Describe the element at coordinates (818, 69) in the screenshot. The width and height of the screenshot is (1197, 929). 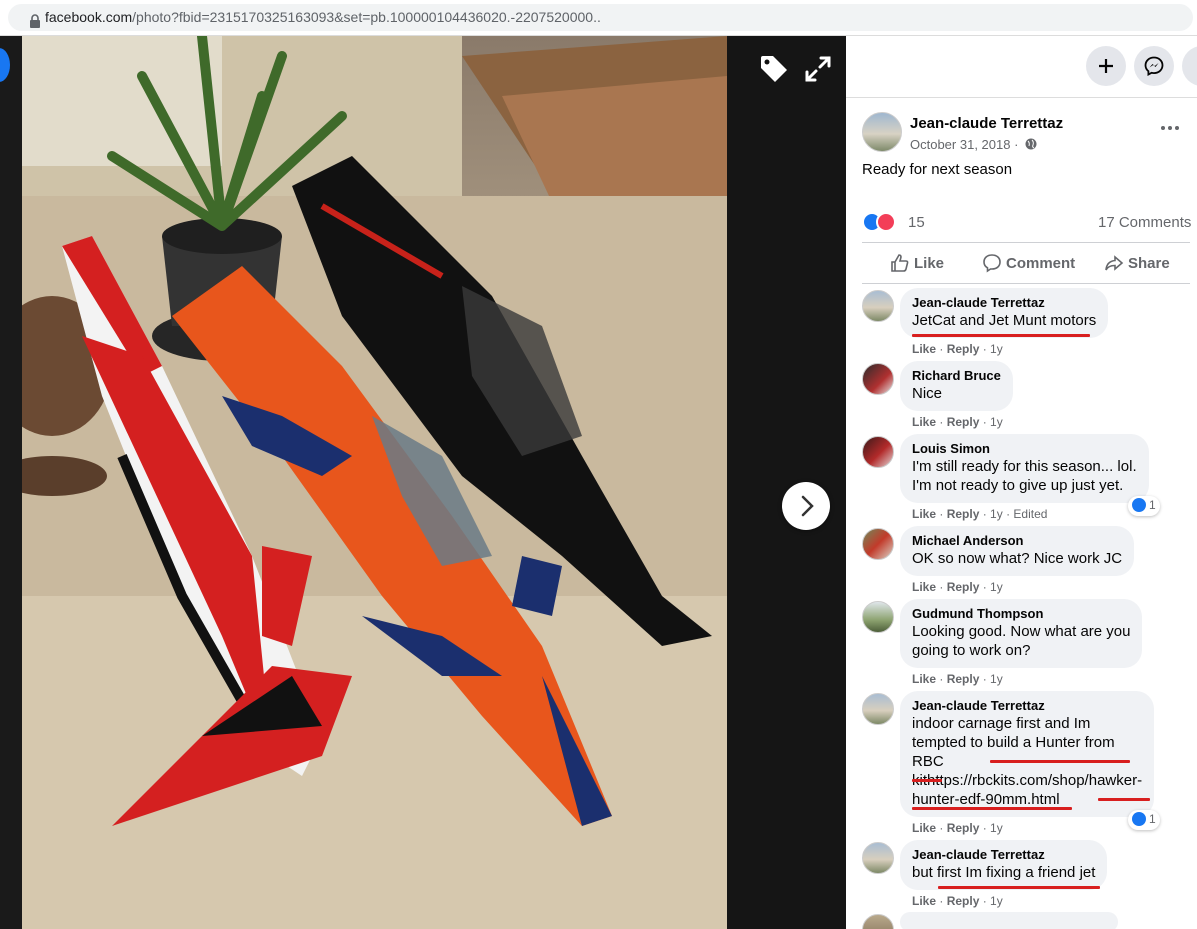
I see `fullscreen-icon` at that location.